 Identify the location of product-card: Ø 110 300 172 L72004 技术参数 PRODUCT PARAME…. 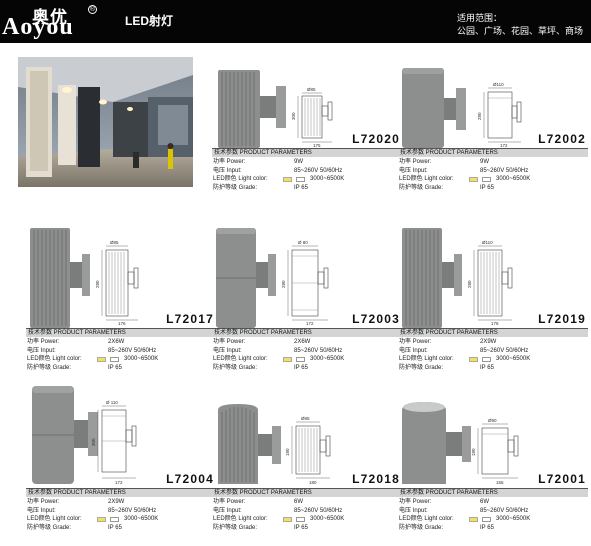
(121, 455).